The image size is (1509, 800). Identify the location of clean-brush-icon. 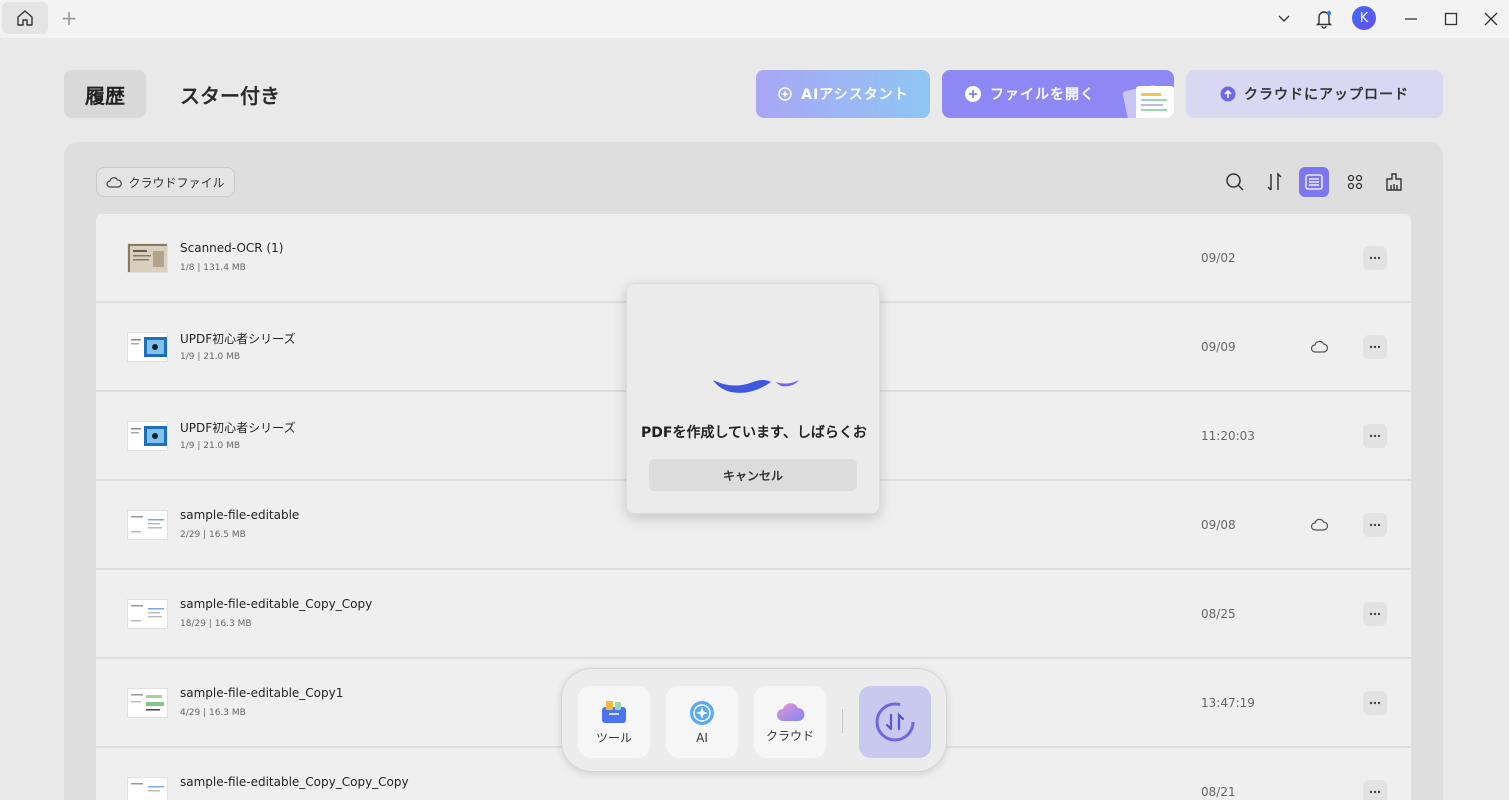
(1394, 182).